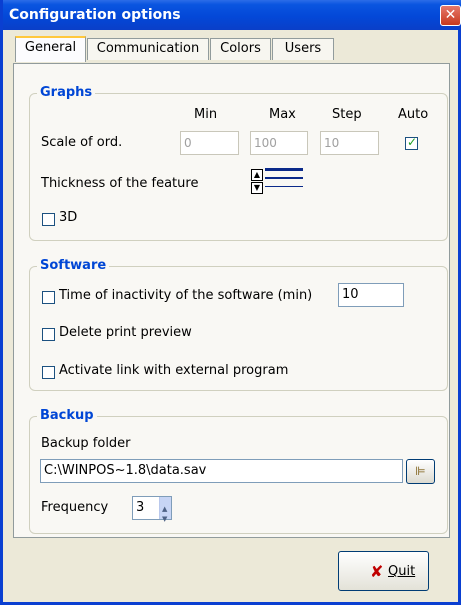 Image resolution: width=461 pixels, height=605 pixels. I want to click on scale-min-input: 0, so click(209, 143).